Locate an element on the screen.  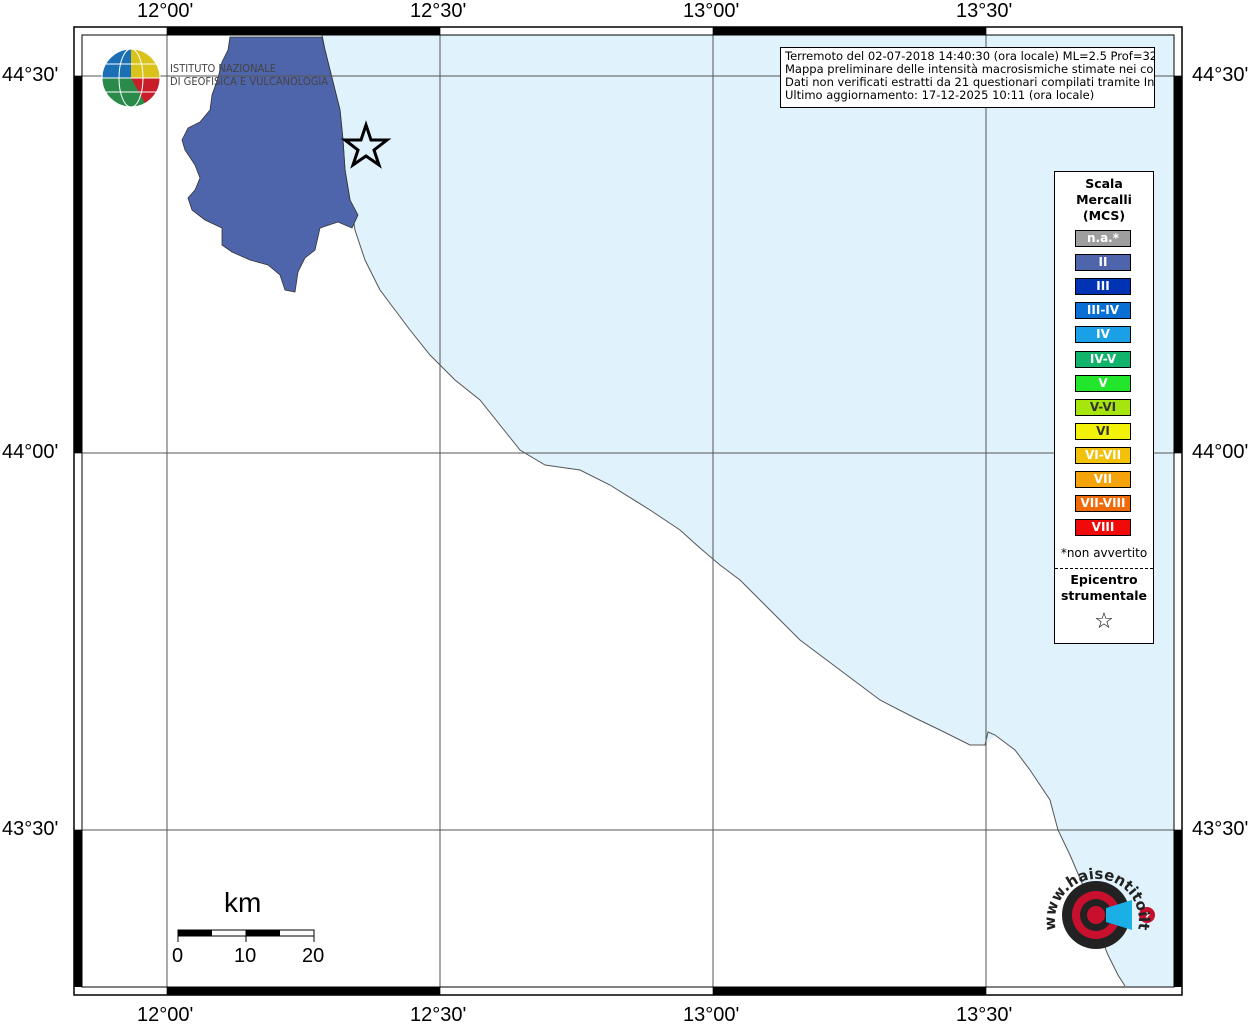
lon-label-top-2: 12°30' is located at coordinates (438, 11).